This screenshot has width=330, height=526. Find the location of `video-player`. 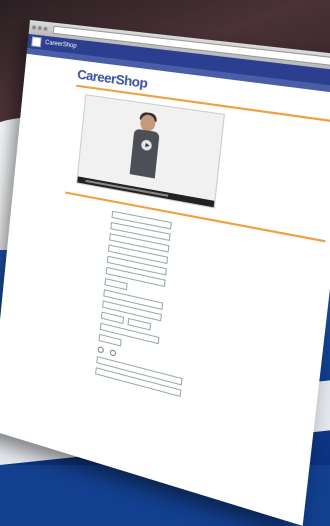

video-player is located at coordinates (151, 151).